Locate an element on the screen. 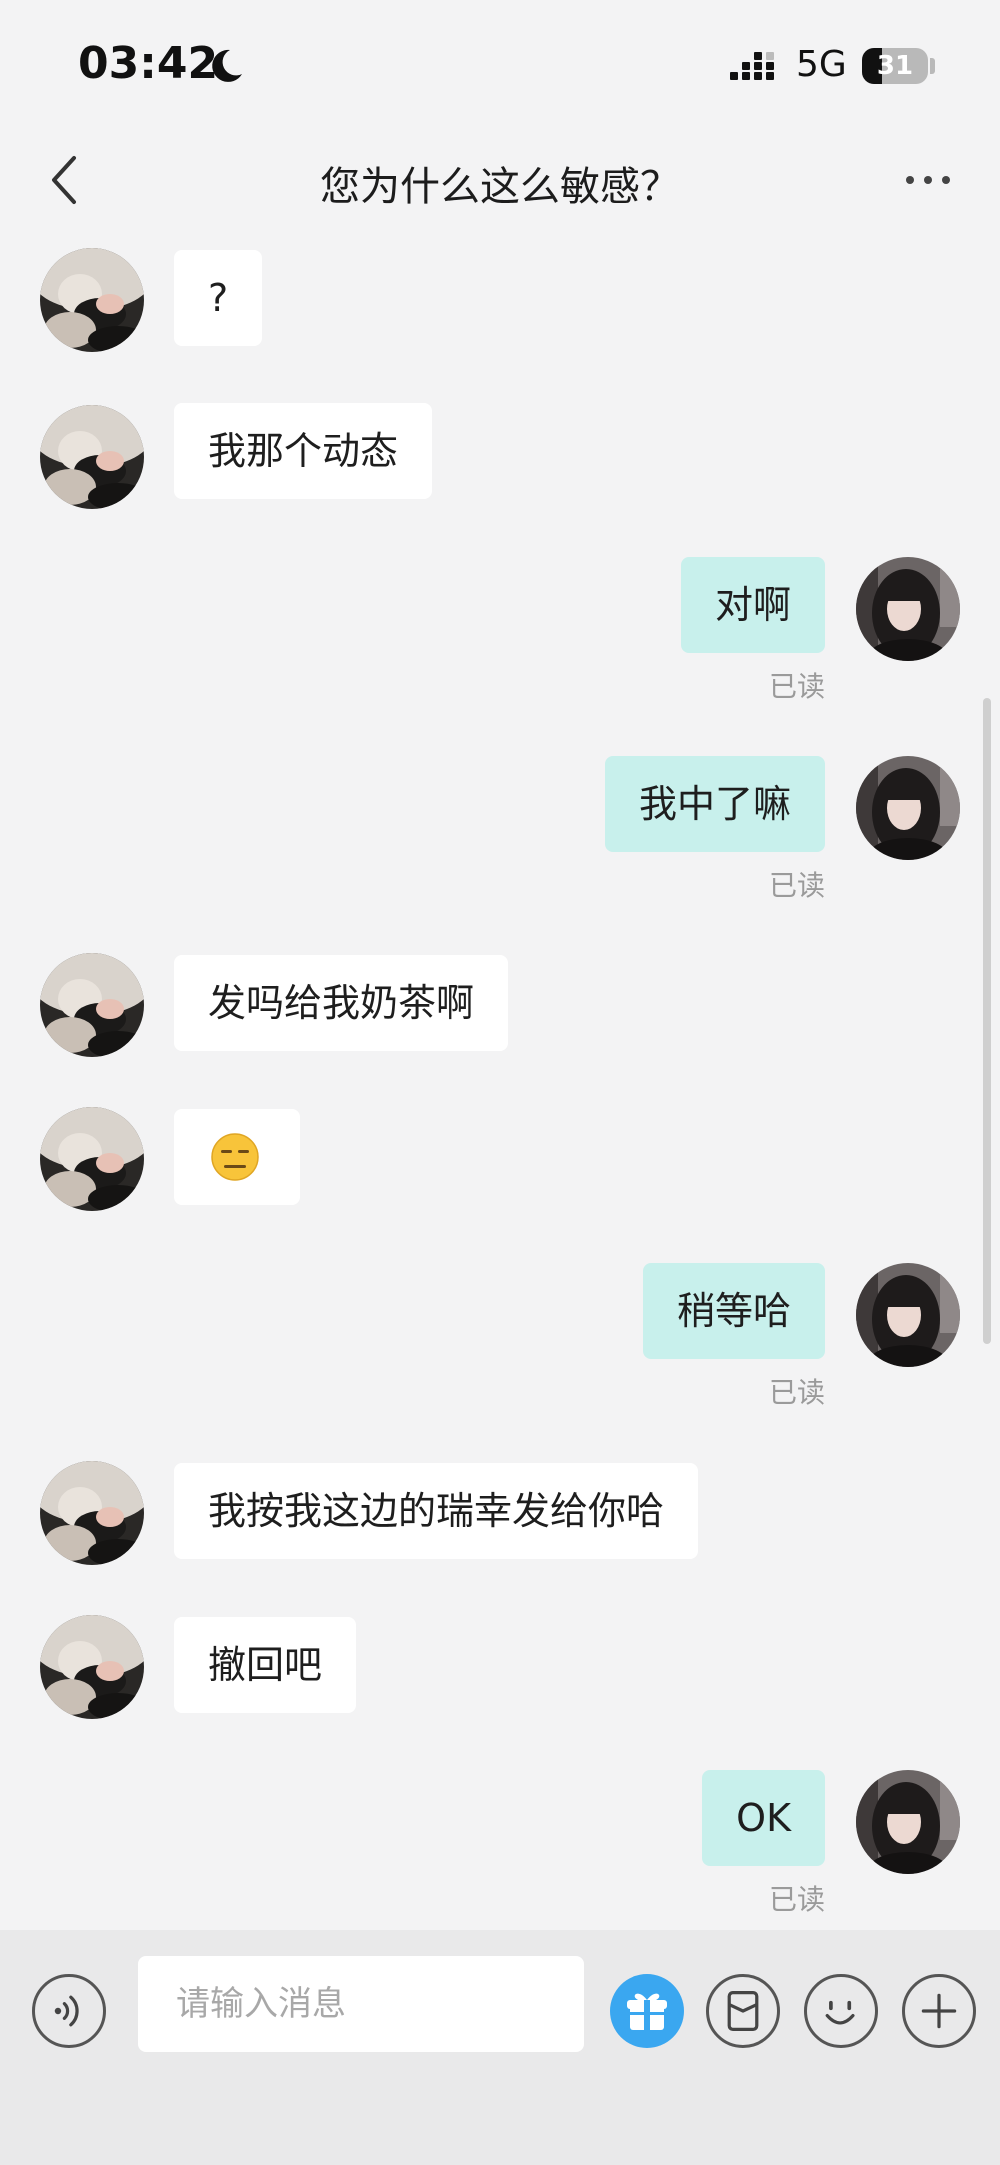 Image resolution: width=1000 pixels, height=2165 pixels. message-bubble: 对啊 is located at coordinates (752, 605).